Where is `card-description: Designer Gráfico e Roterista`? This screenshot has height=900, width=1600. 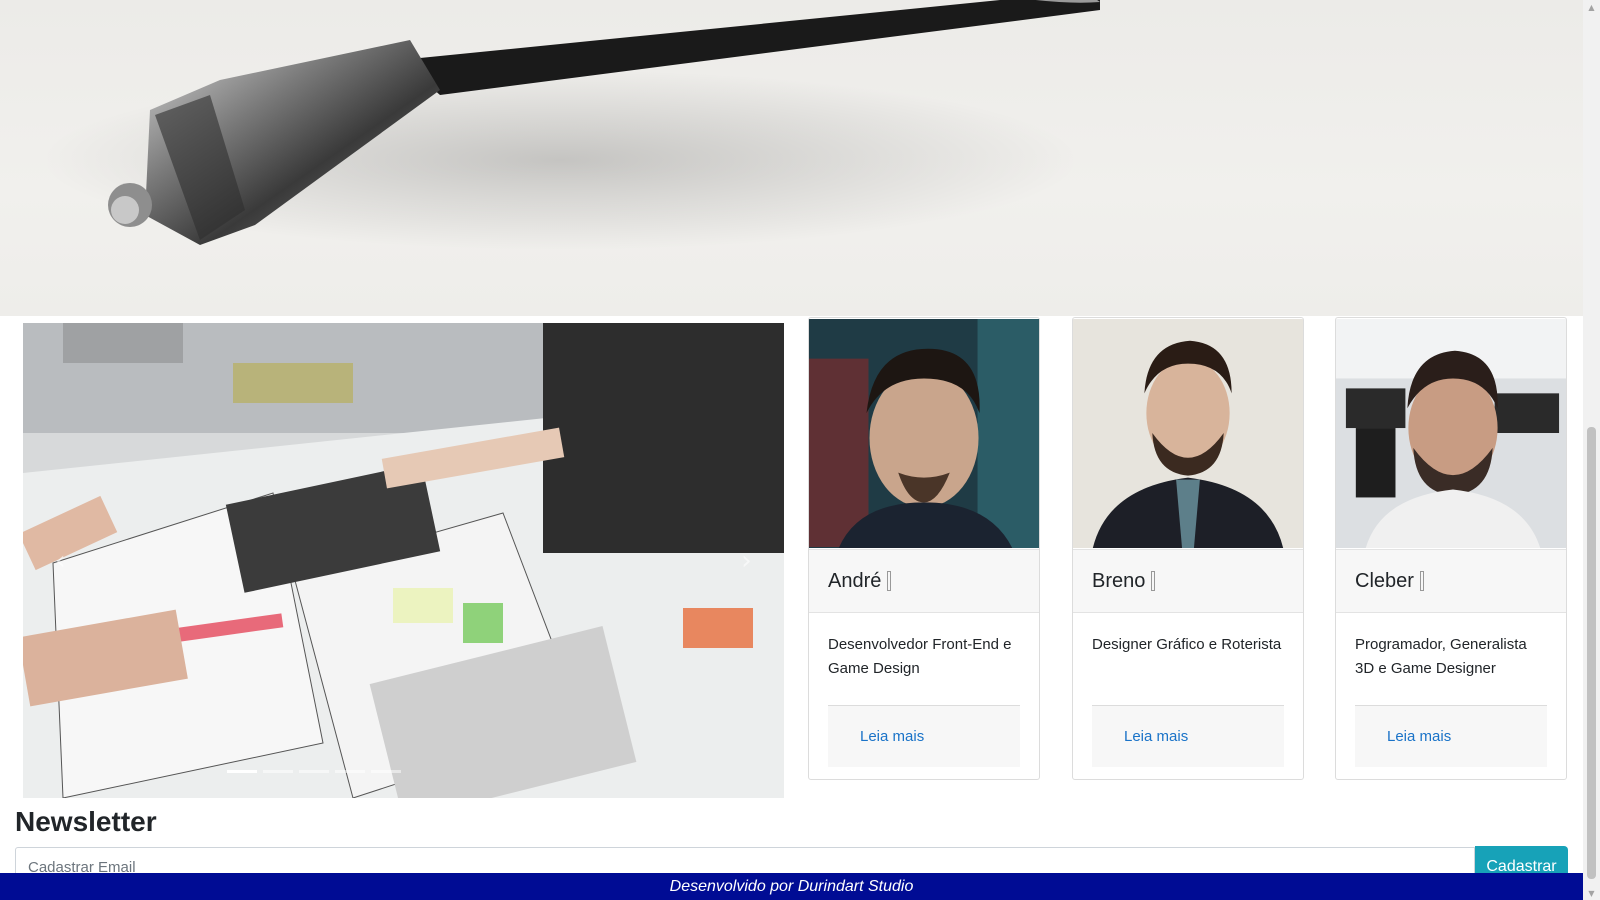 card-description: Designer Gráfico e Roterista is located at coordinates (1187, 644).